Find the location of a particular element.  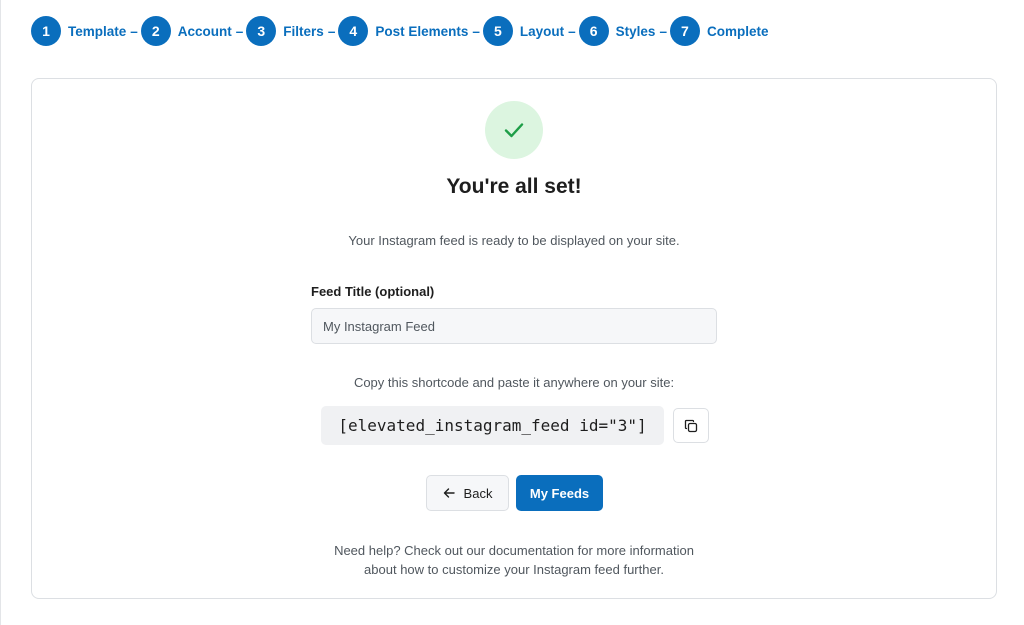

step-label: Account is located at coordinates (204, 31).